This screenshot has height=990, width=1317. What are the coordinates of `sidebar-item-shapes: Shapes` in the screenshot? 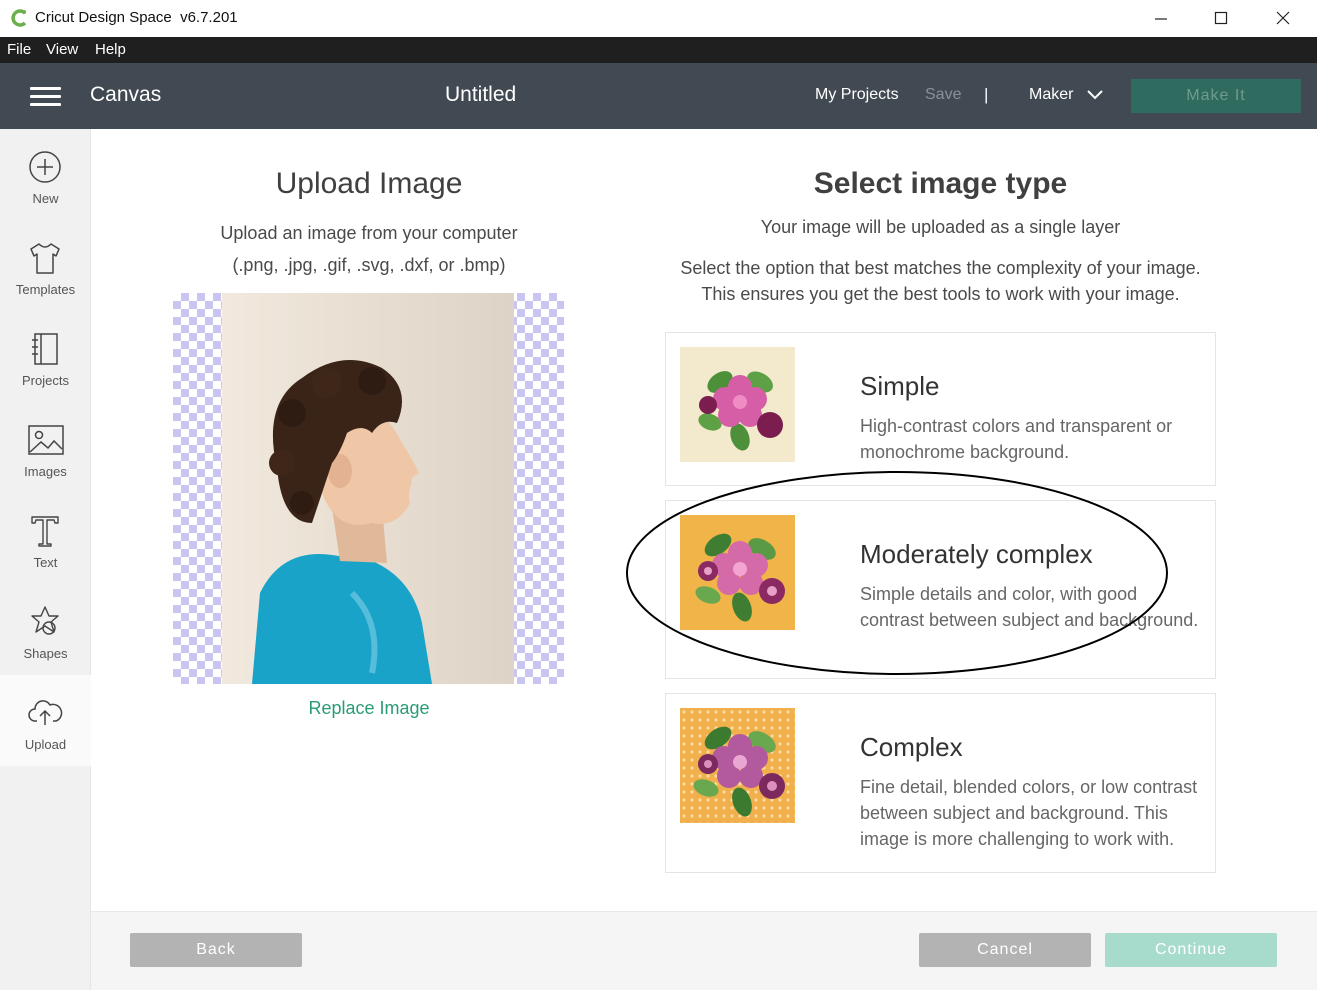 It's located at (45, 629).